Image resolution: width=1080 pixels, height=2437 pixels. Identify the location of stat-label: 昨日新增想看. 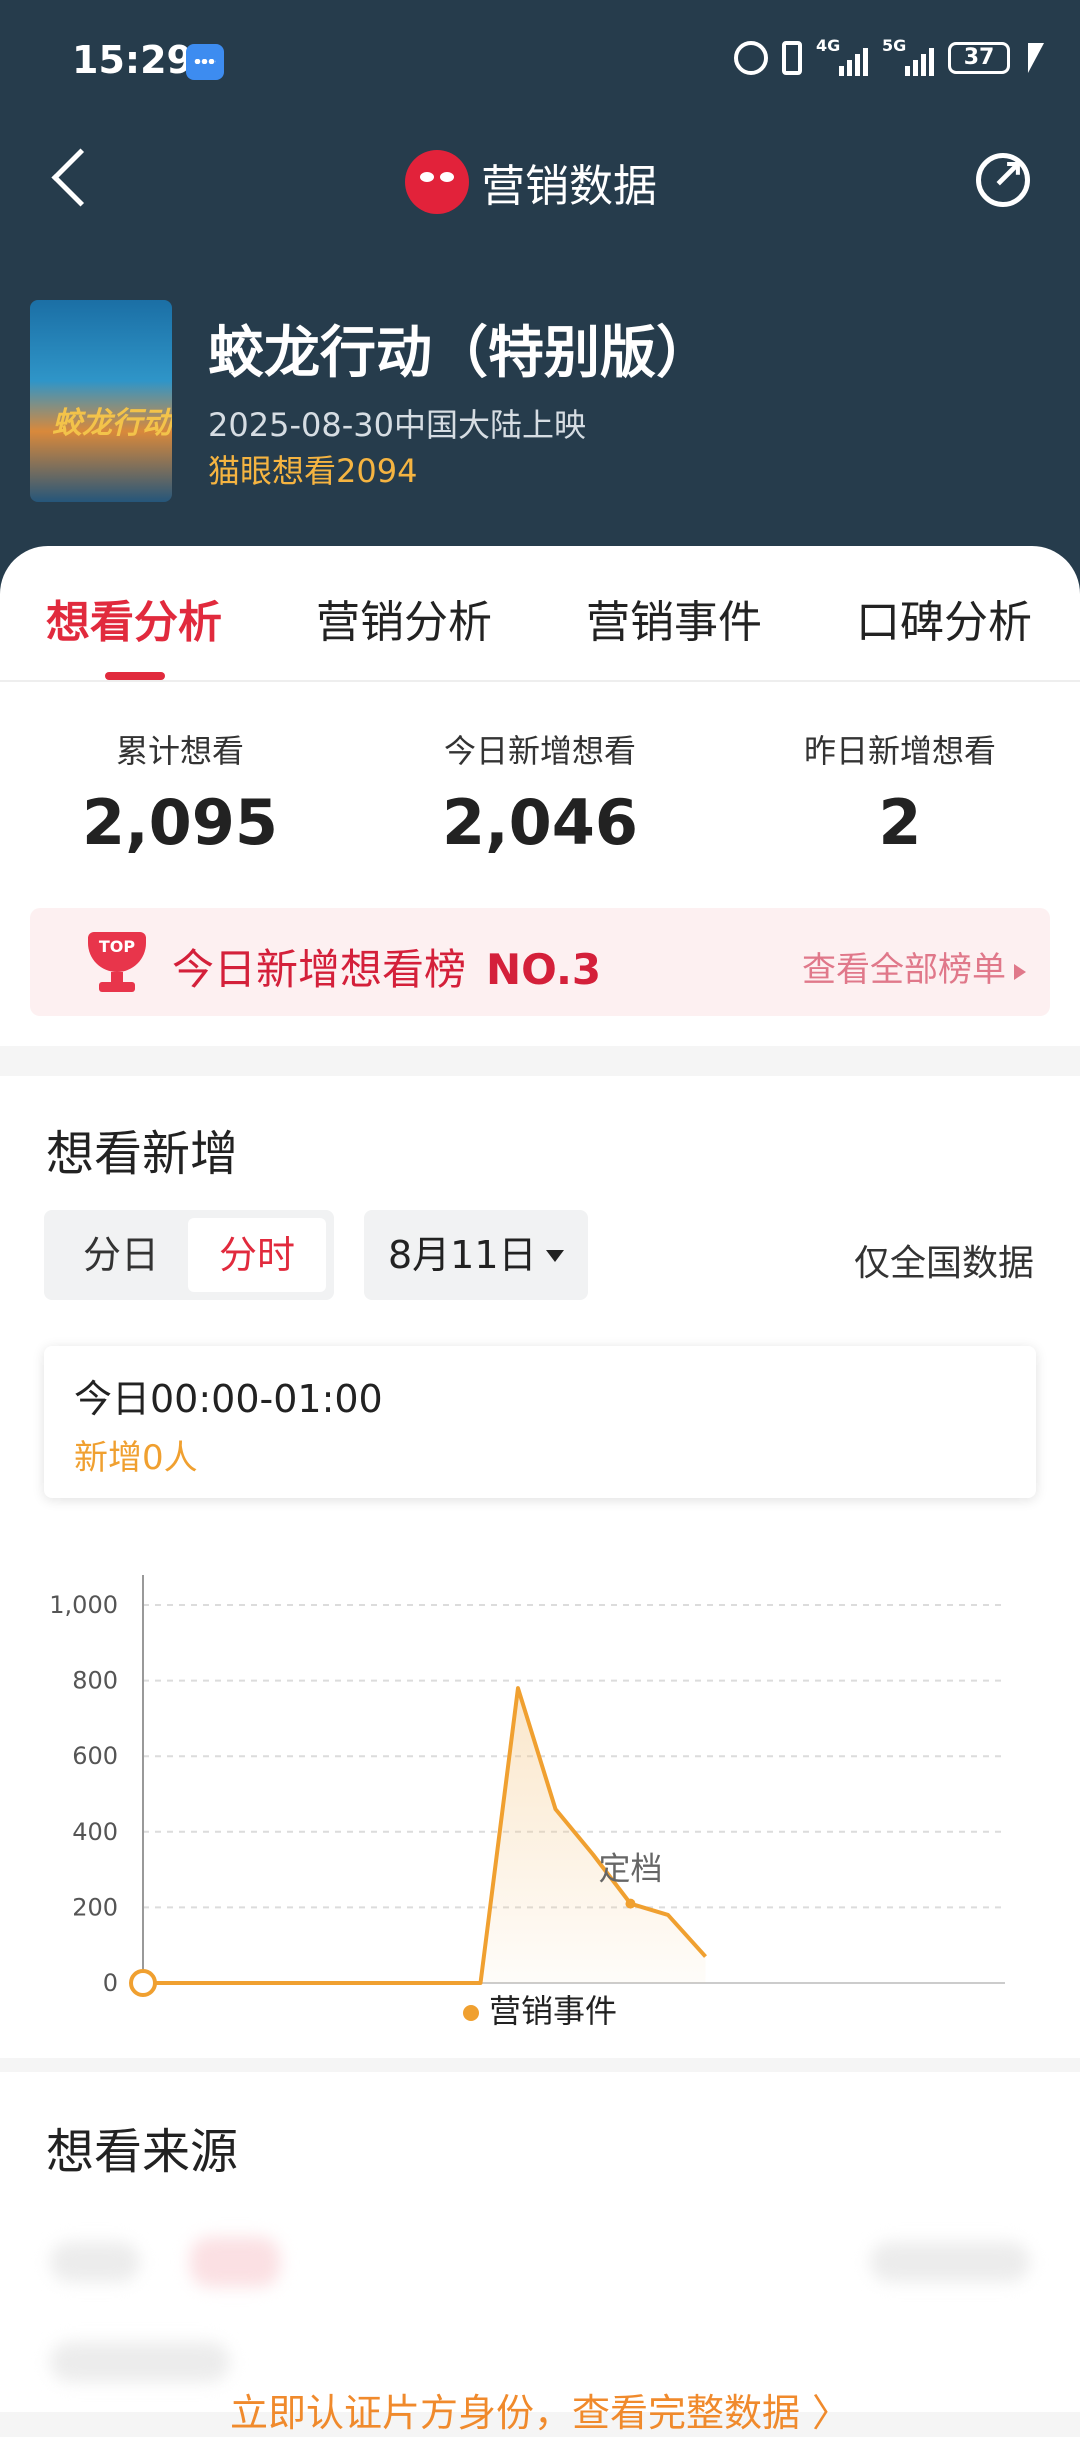
(900, 749).